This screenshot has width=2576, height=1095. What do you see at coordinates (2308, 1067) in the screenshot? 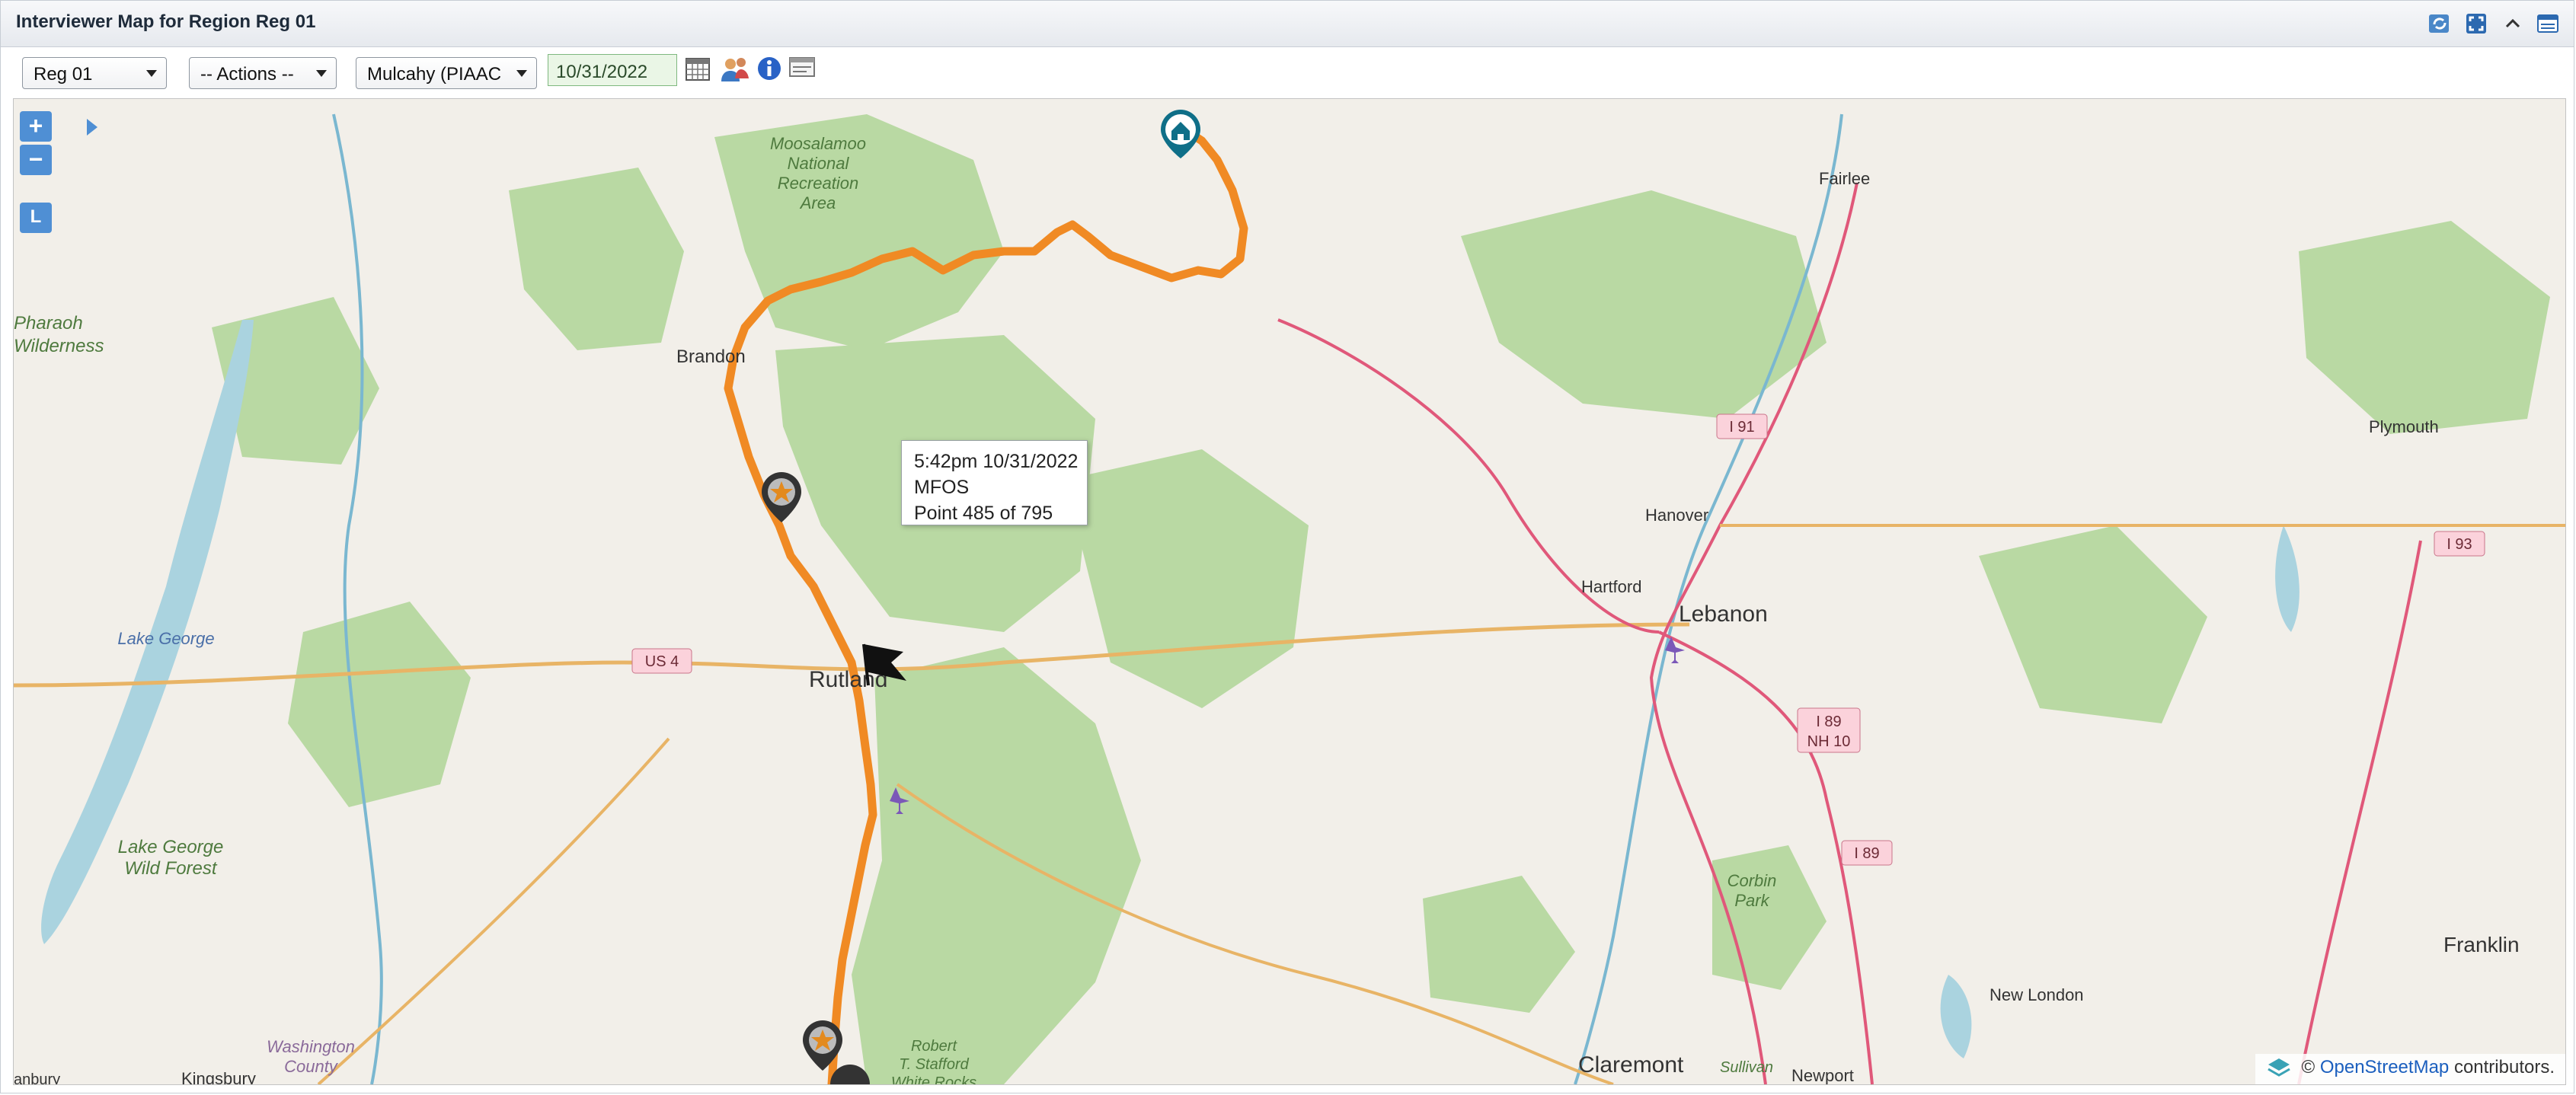
I see `attribution-prefix: ©` at bounding box center [2308, 1067].